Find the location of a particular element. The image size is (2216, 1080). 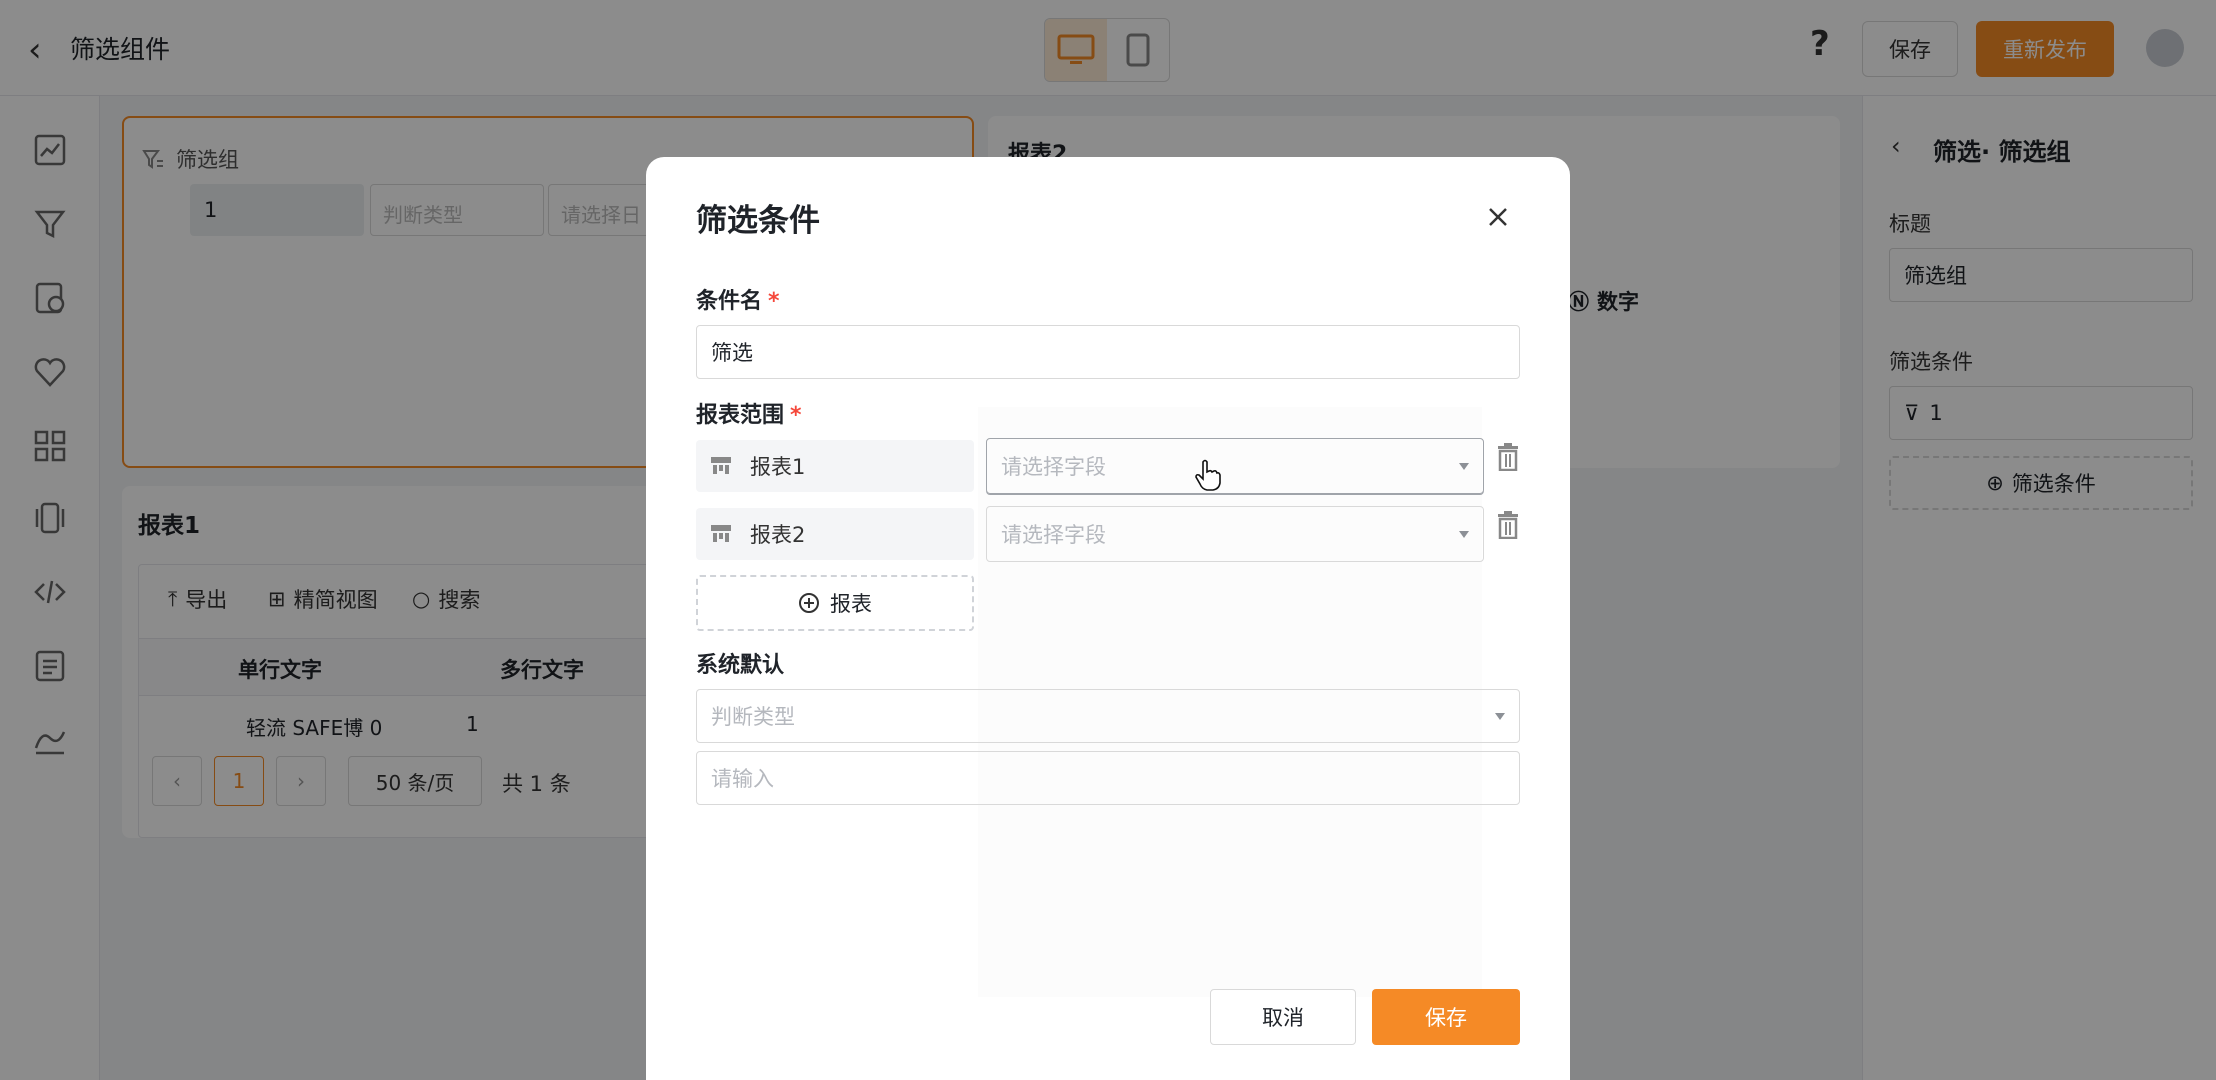

judge-type-select: 判断类型 is located at coordinates (1108, 716).